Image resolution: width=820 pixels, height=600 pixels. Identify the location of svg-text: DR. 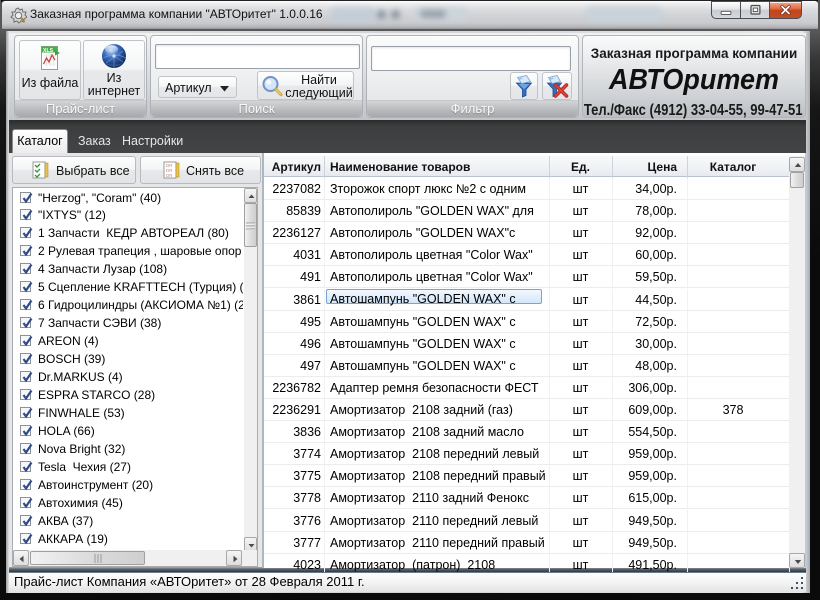
(169, 175).